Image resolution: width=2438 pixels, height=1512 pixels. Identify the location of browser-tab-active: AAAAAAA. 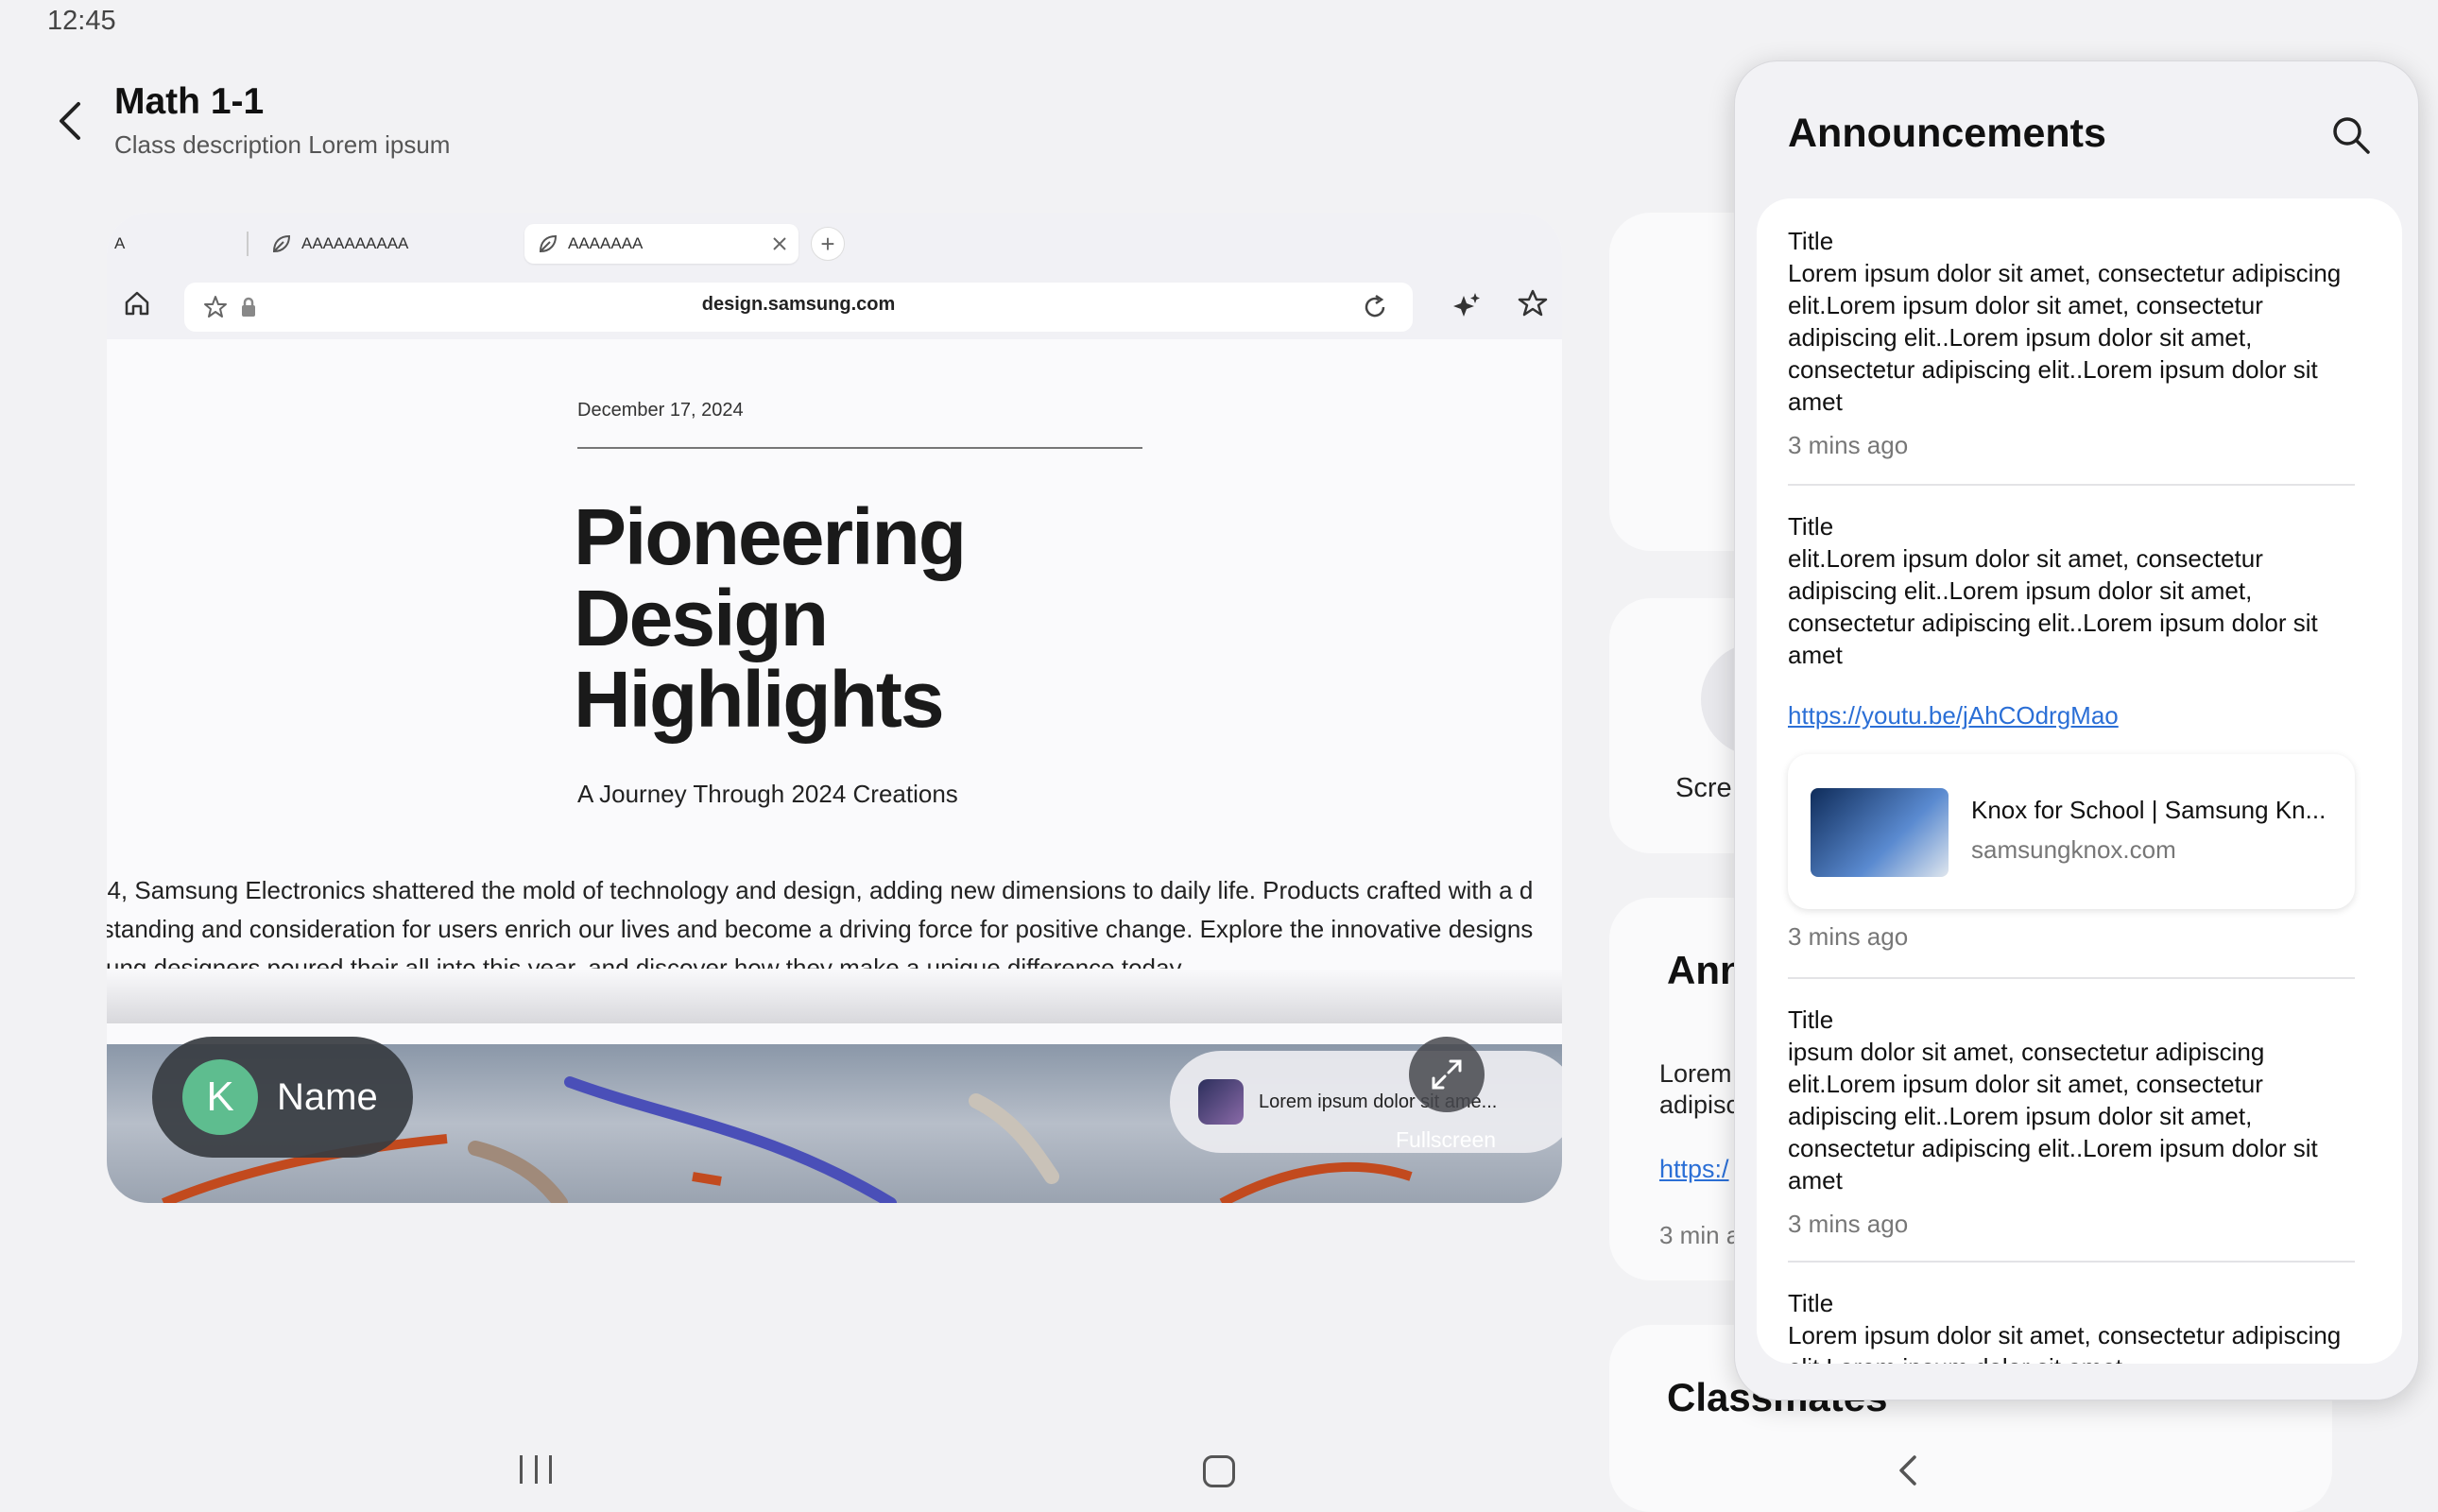
(661, 244).